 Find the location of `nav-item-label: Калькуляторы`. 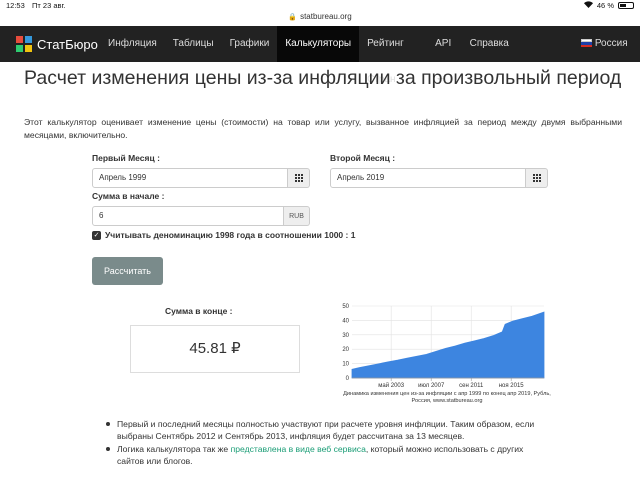

nav-item-label: Калькуляторы is located at coordinates (318, 43).